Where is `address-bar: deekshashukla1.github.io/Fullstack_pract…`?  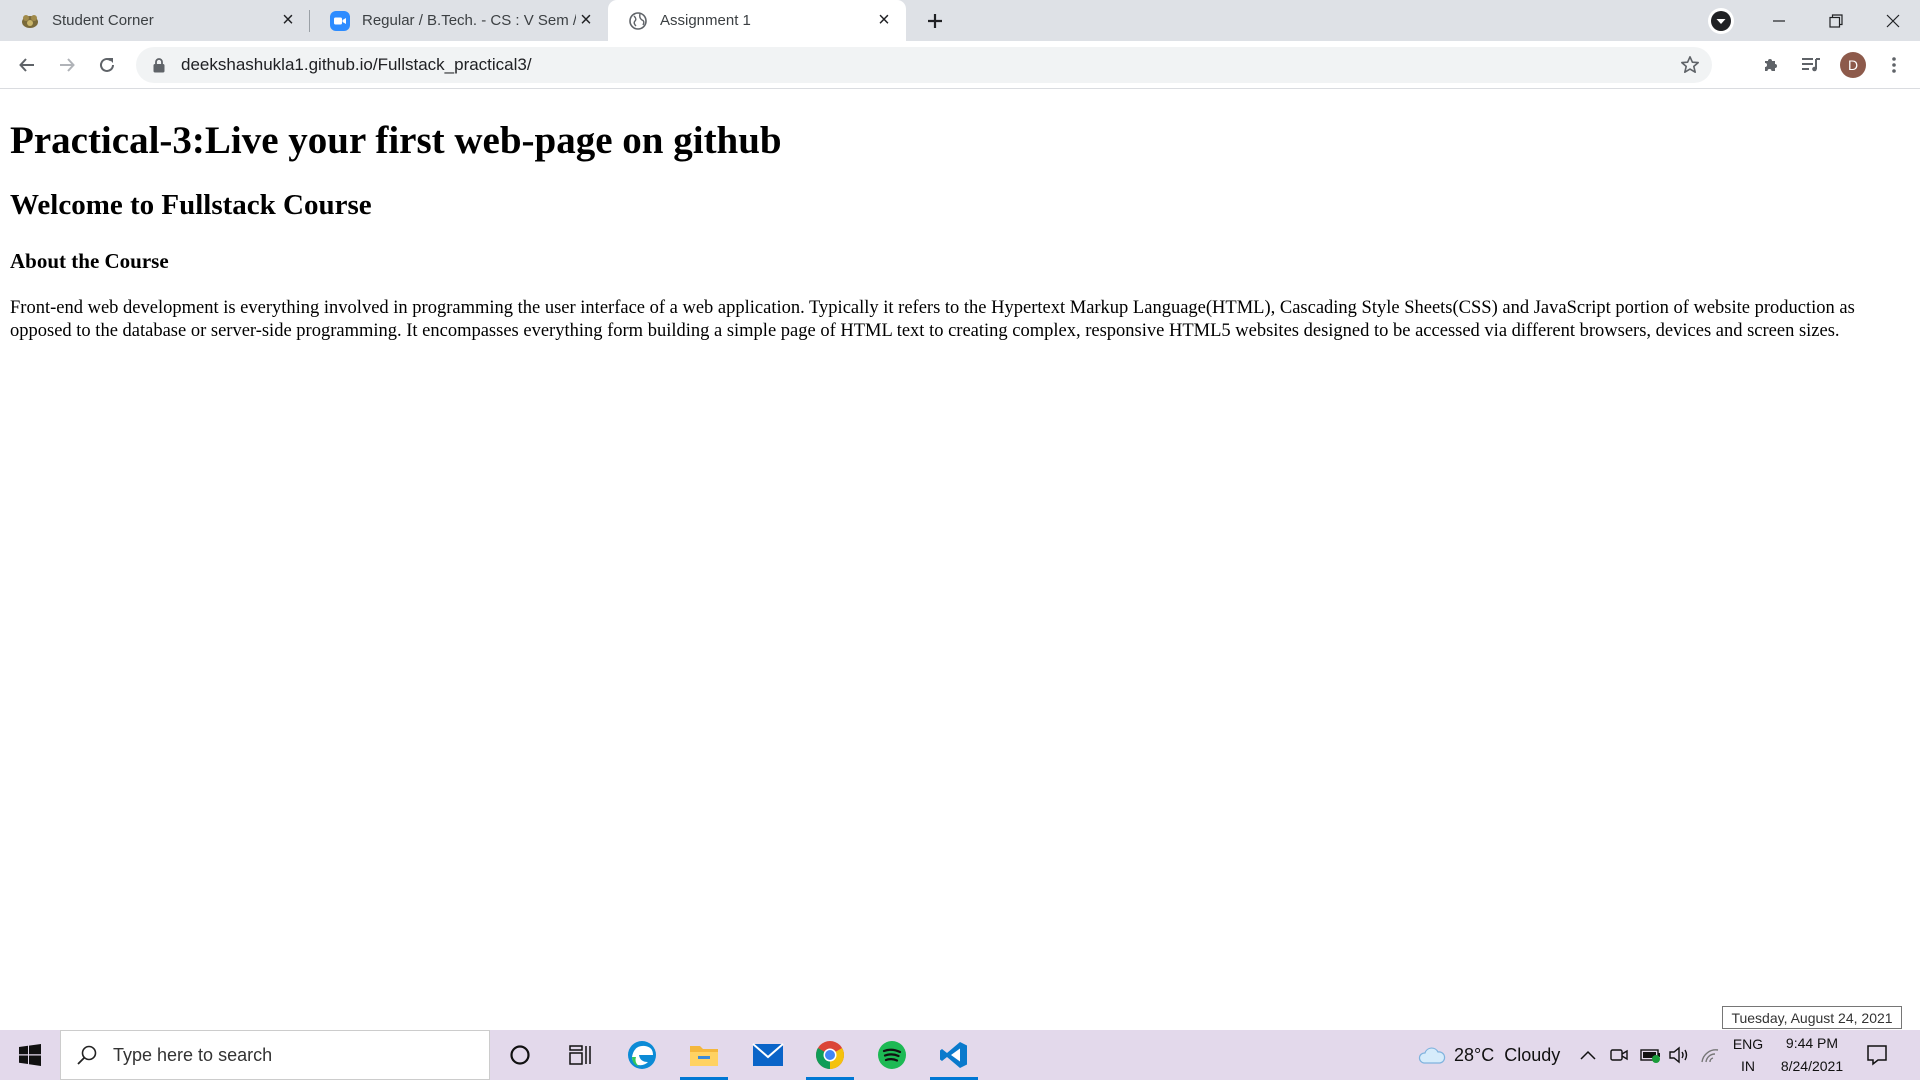 address-bar: deekshashukla1.github.io/Fullstack_pract… is located at coordinates (924, 65).